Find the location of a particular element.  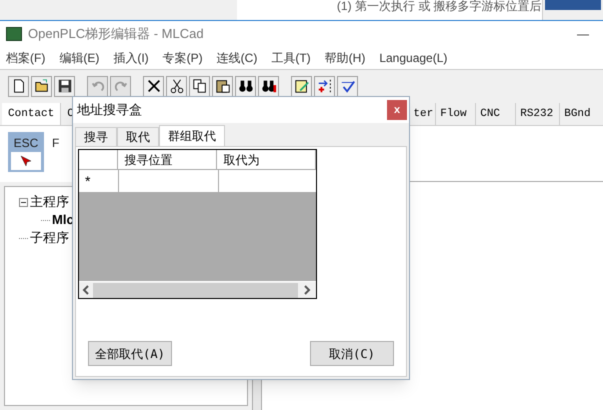

menu-item: Language(L) is located at coordinates (413, 58).